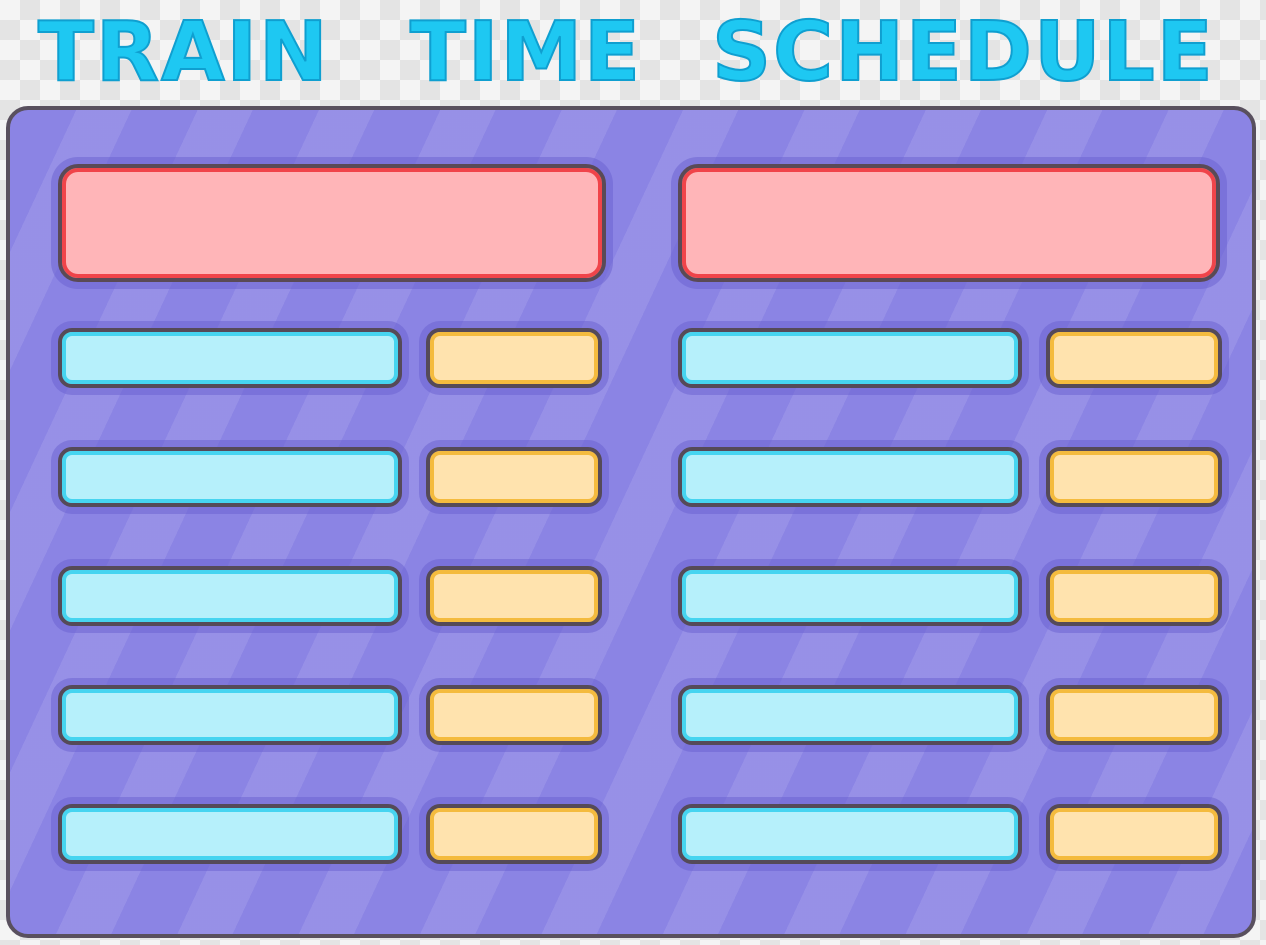 The image size is (1266, 945). I want to click on schedule-title: TRAIN TIME SCHEDULE, so click(633, 53).